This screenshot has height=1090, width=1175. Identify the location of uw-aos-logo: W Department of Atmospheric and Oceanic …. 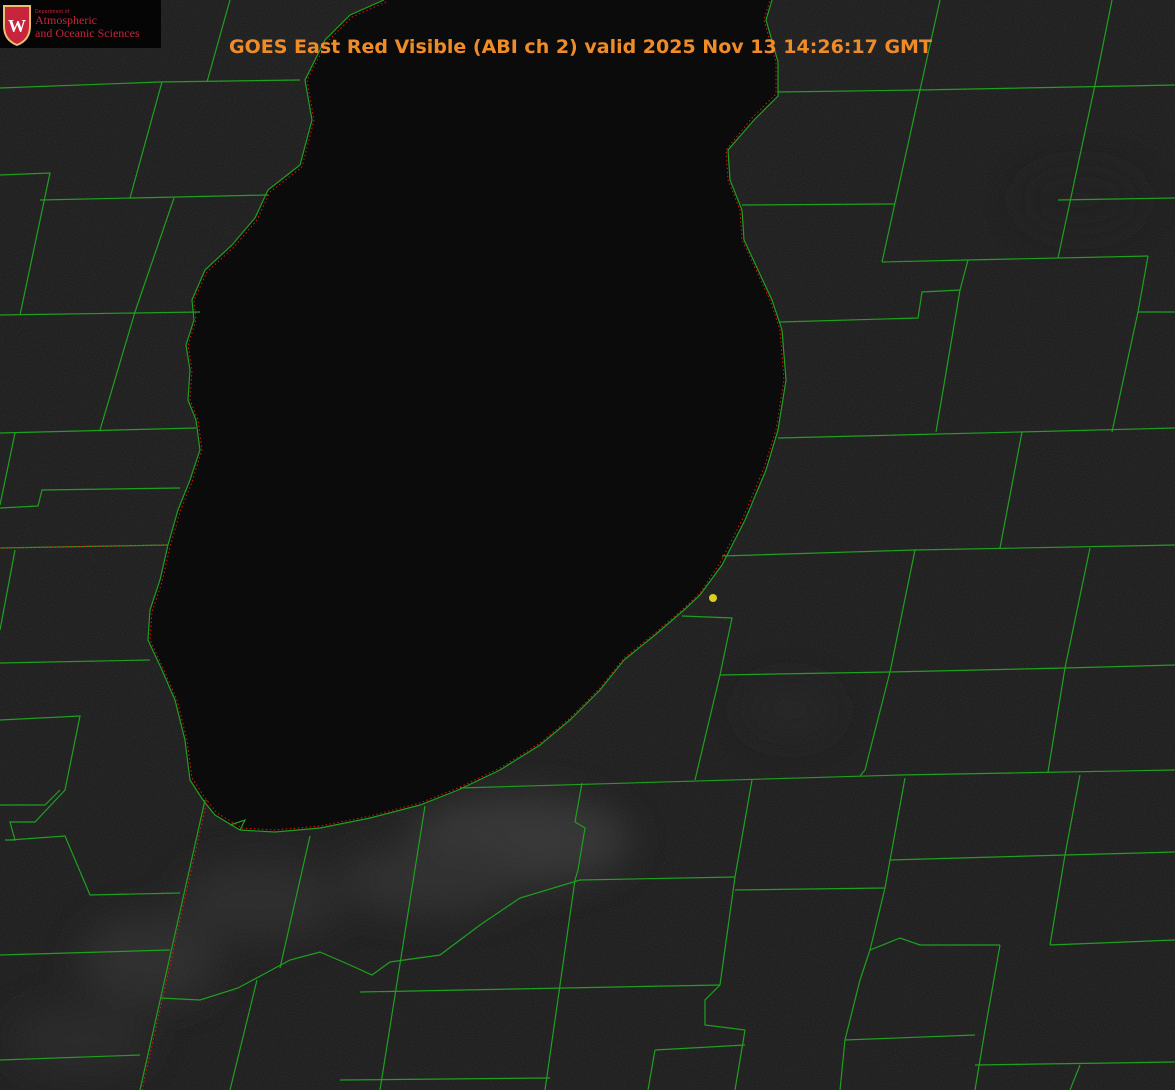
(80, 24).